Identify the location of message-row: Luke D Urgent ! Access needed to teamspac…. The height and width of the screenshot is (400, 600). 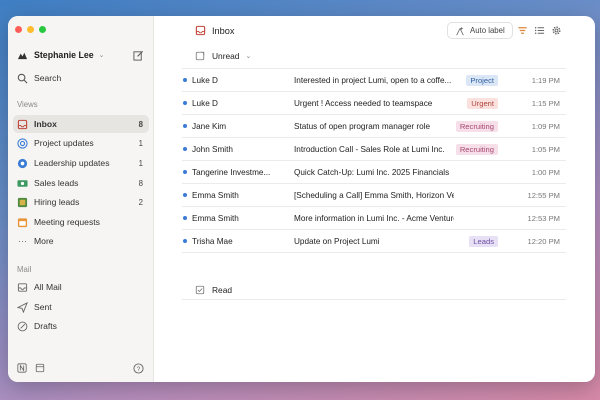
(374, 102).